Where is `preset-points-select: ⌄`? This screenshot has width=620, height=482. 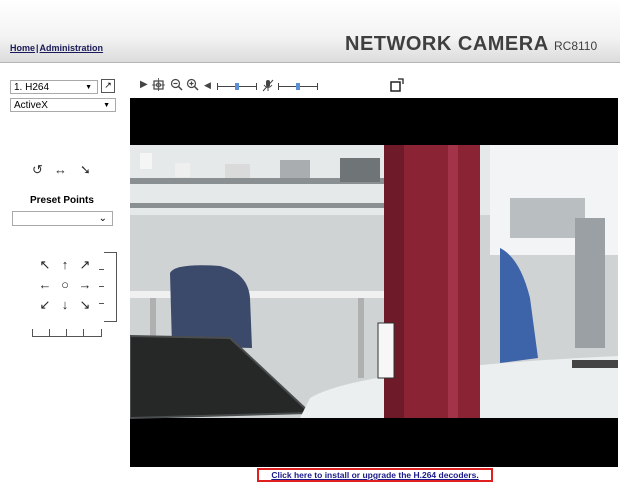
preset-points-select: ⌄ is located at coordinates (62, 218).